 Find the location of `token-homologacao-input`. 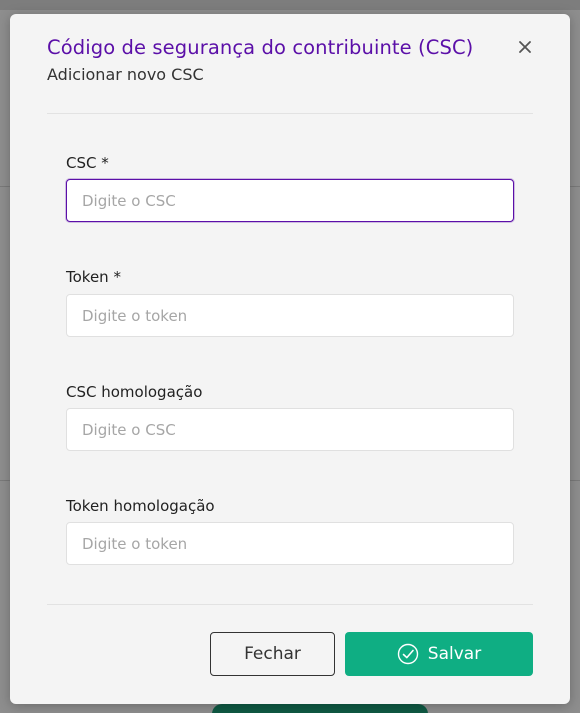

token-homologacao-input is located at coordinates (290, 543).